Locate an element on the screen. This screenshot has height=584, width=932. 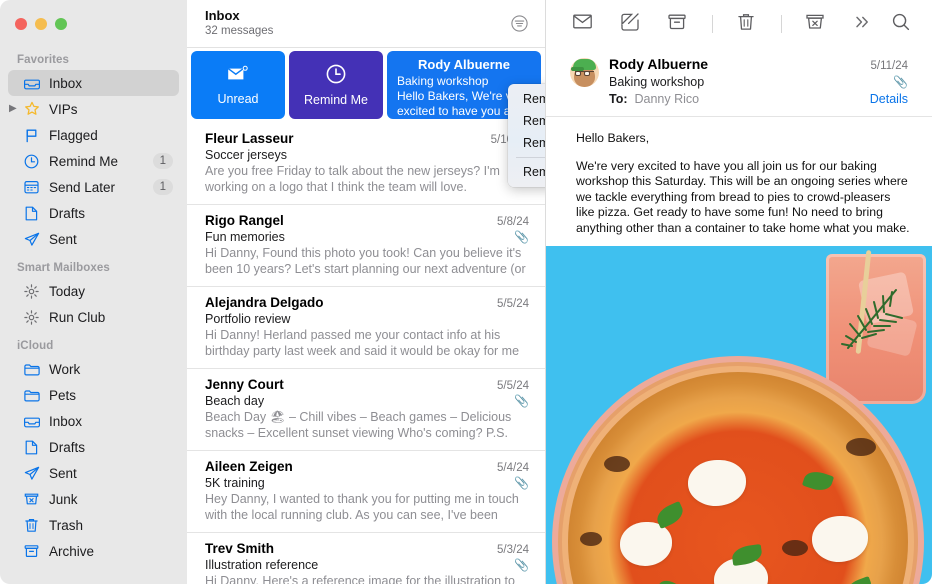
sidebar-item-pets: Pets is located at coordinates (93, 395).